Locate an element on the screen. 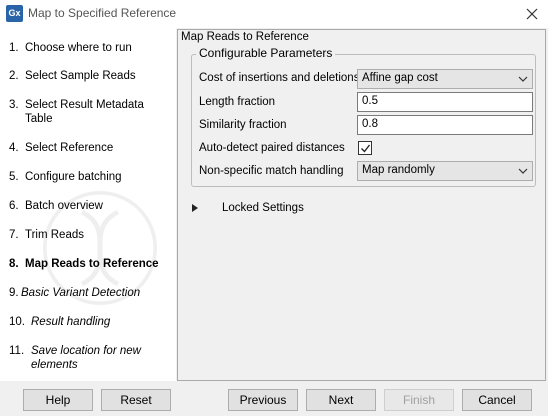 This screenshot has height=416, width=548. app-icon: Gx is located at coordinates (14, 13).